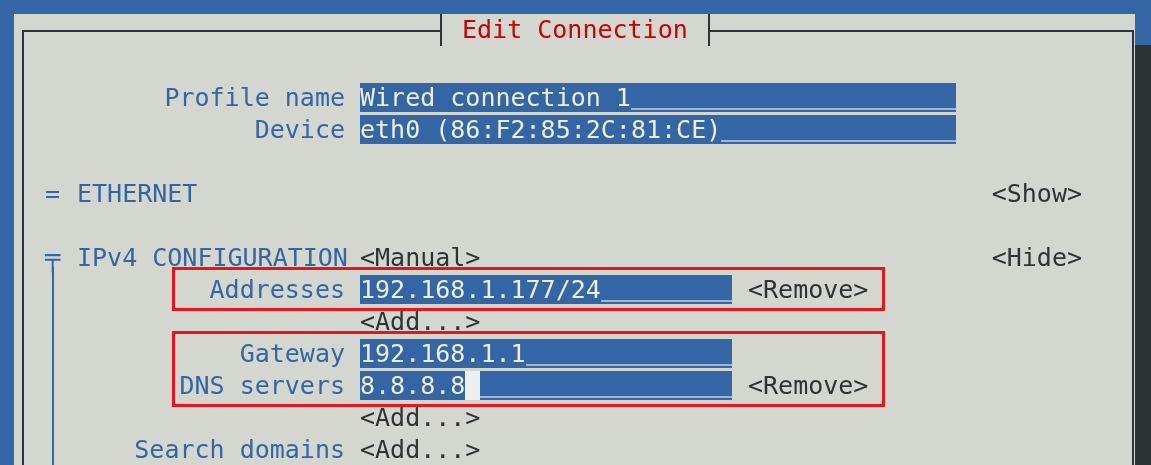 Image resolution: width=1151 pixels, height=465 pixels. I want to click on field-label: DNS servers, so click(261, 385).